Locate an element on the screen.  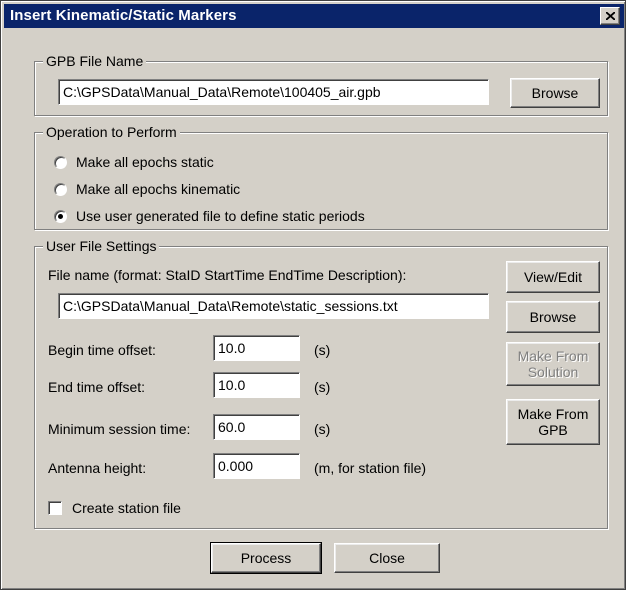
make-from-solution-line2: Solution is located at coordinates (553, 372).